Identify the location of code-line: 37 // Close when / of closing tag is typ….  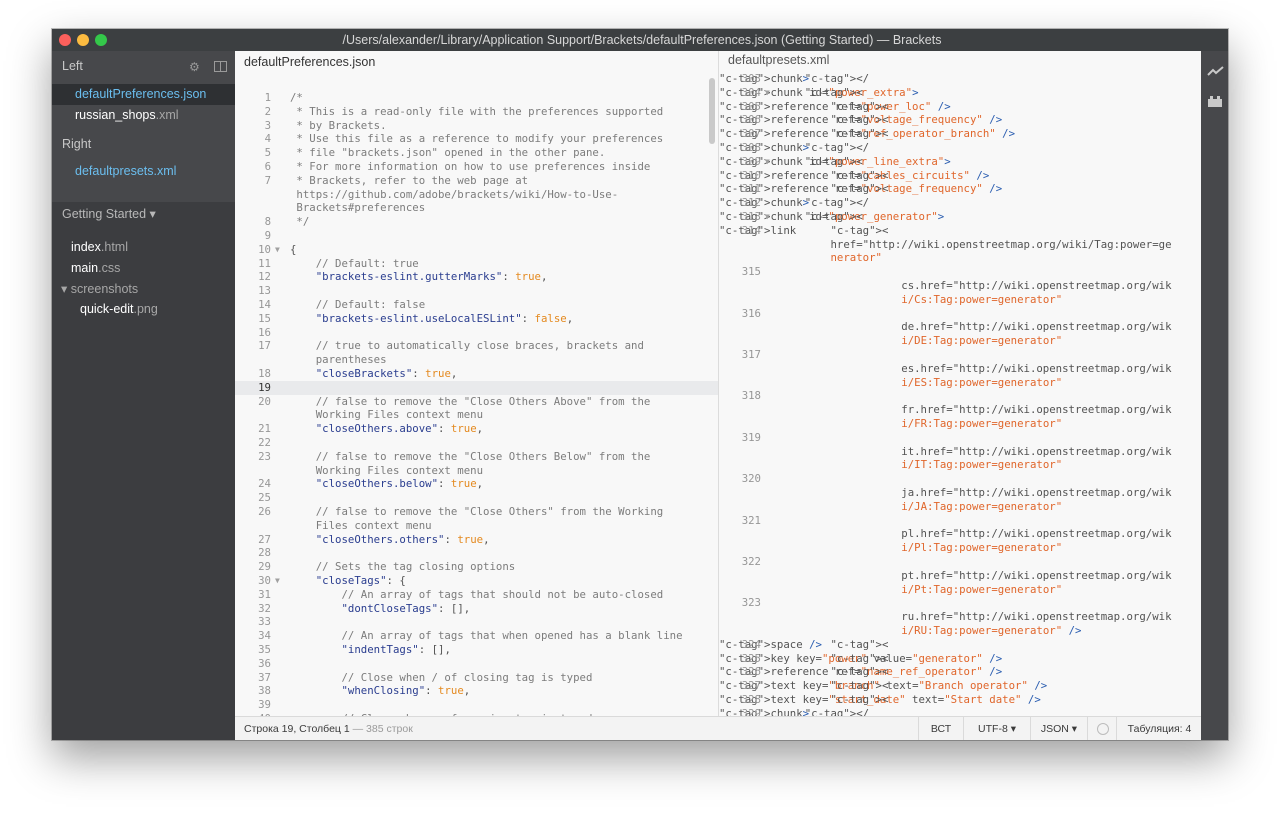
(476, 678).